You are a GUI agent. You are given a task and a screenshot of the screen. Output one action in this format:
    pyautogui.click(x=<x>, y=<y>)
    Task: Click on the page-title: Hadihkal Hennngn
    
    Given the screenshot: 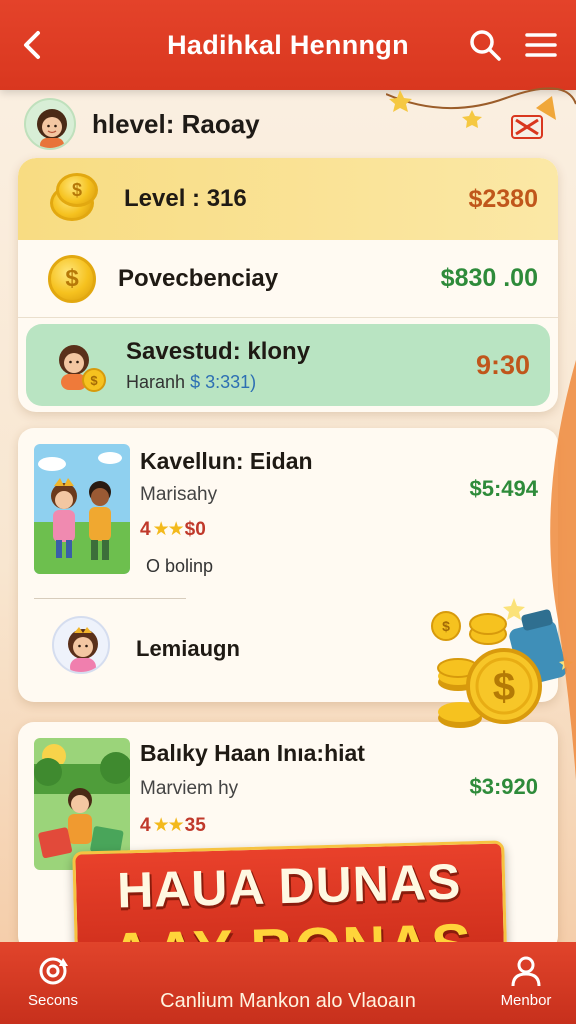 What is the action you would take?
    pyautogui.click(x=288, y=44)
    